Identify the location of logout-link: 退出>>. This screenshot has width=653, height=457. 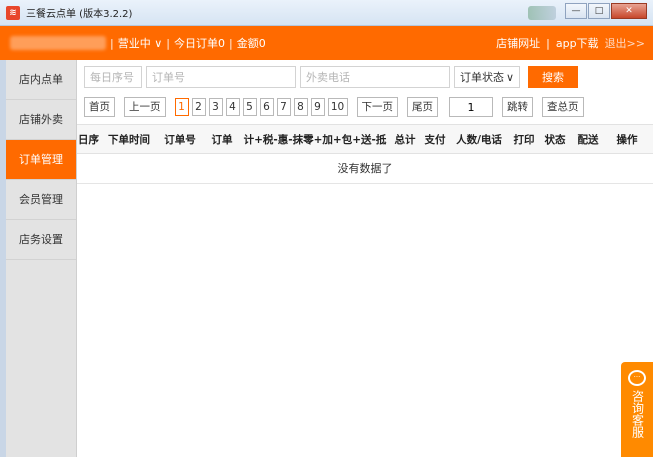
(625, 43).